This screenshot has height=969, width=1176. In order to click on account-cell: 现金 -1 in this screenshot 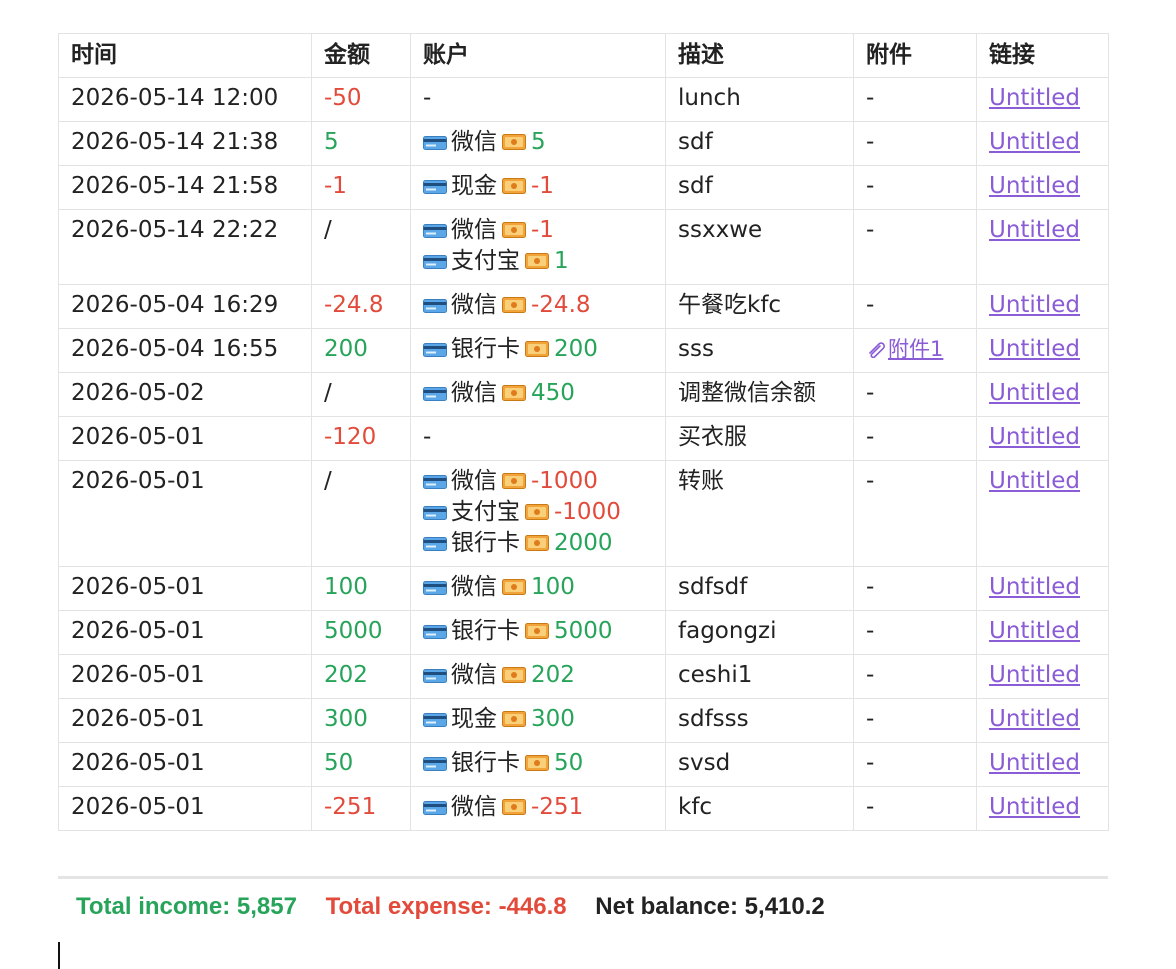, I will do `click(538, 187)`.